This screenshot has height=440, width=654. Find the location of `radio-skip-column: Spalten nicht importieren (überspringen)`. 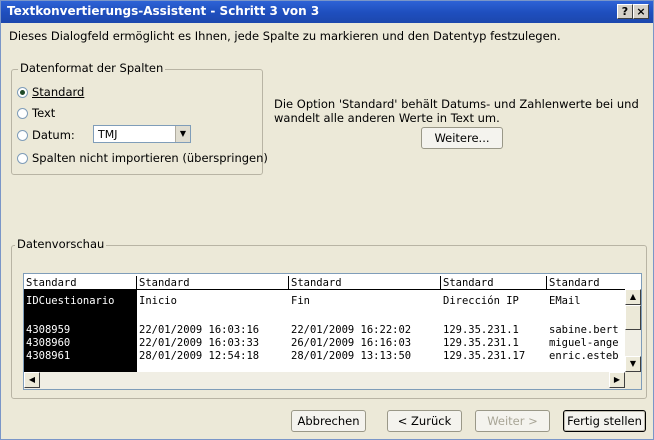

radio-skip-column: Spalten nicht importieren (überspringen) is located at coordinates (142, 158).